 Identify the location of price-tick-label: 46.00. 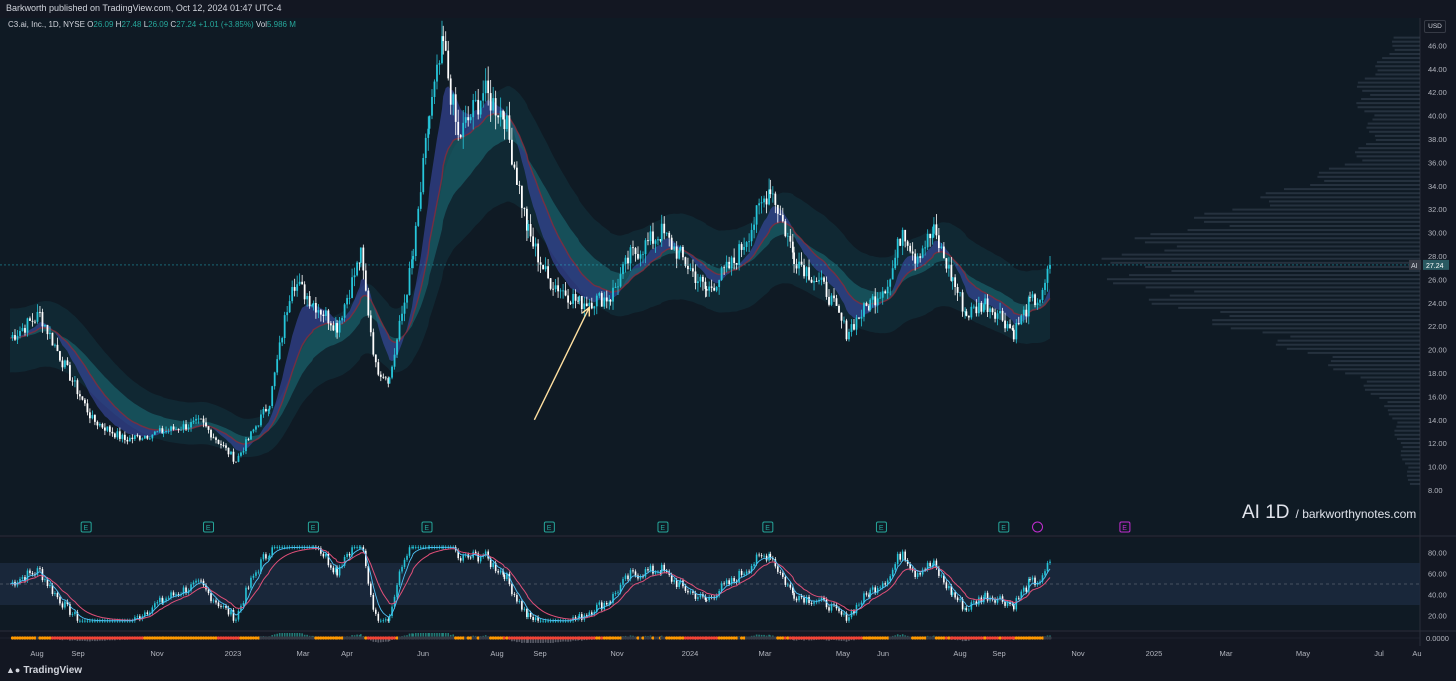
(1437, 45).